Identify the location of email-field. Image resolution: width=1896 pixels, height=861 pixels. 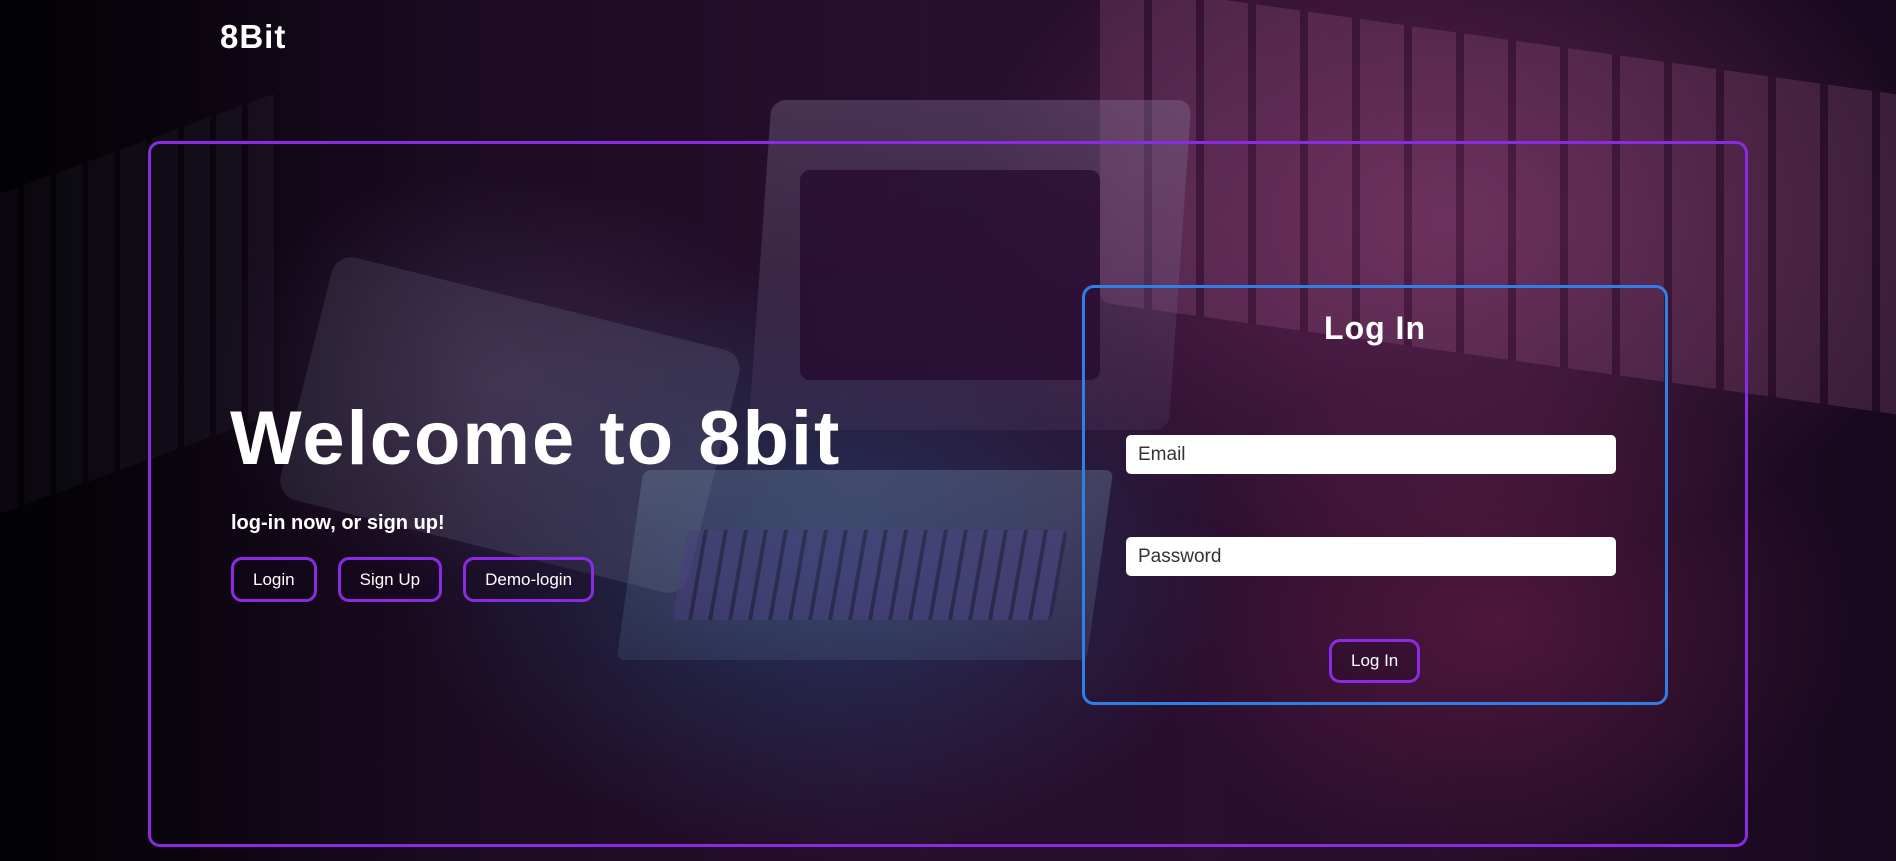
(1371, 454).